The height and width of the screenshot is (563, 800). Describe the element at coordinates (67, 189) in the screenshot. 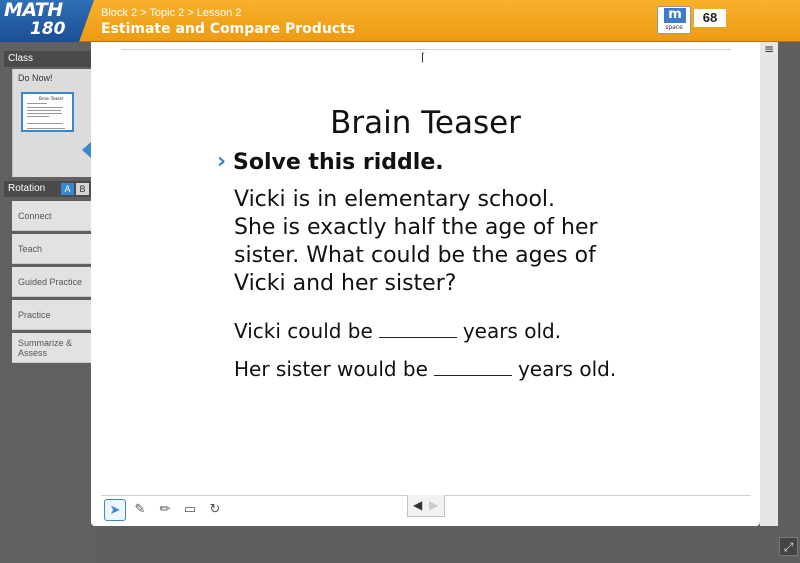

I see `rotation-a-button: A` at that location.